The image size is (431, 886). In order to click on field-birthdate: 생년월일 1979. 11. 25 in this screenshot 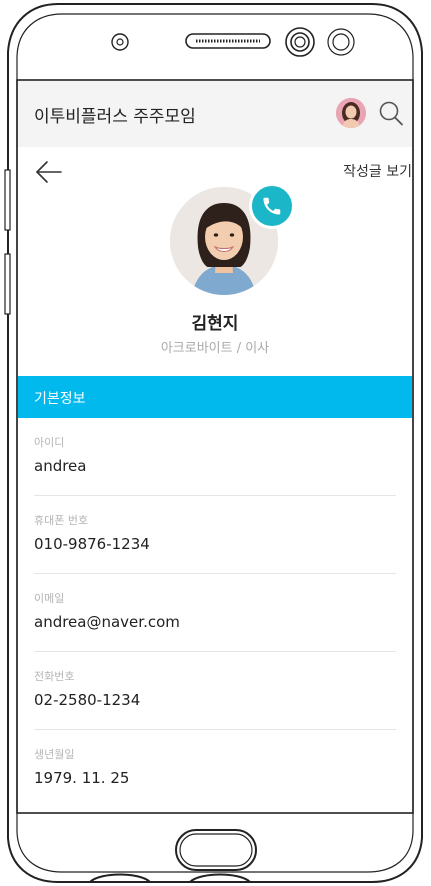, I will do `click(223, 769)`.